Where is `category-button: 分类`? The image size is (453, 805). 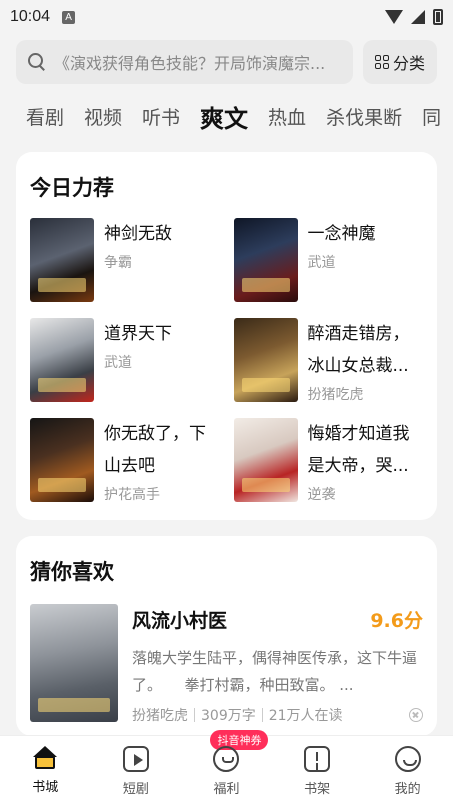 category-button: 分类 is located at coordinates (400, 62).